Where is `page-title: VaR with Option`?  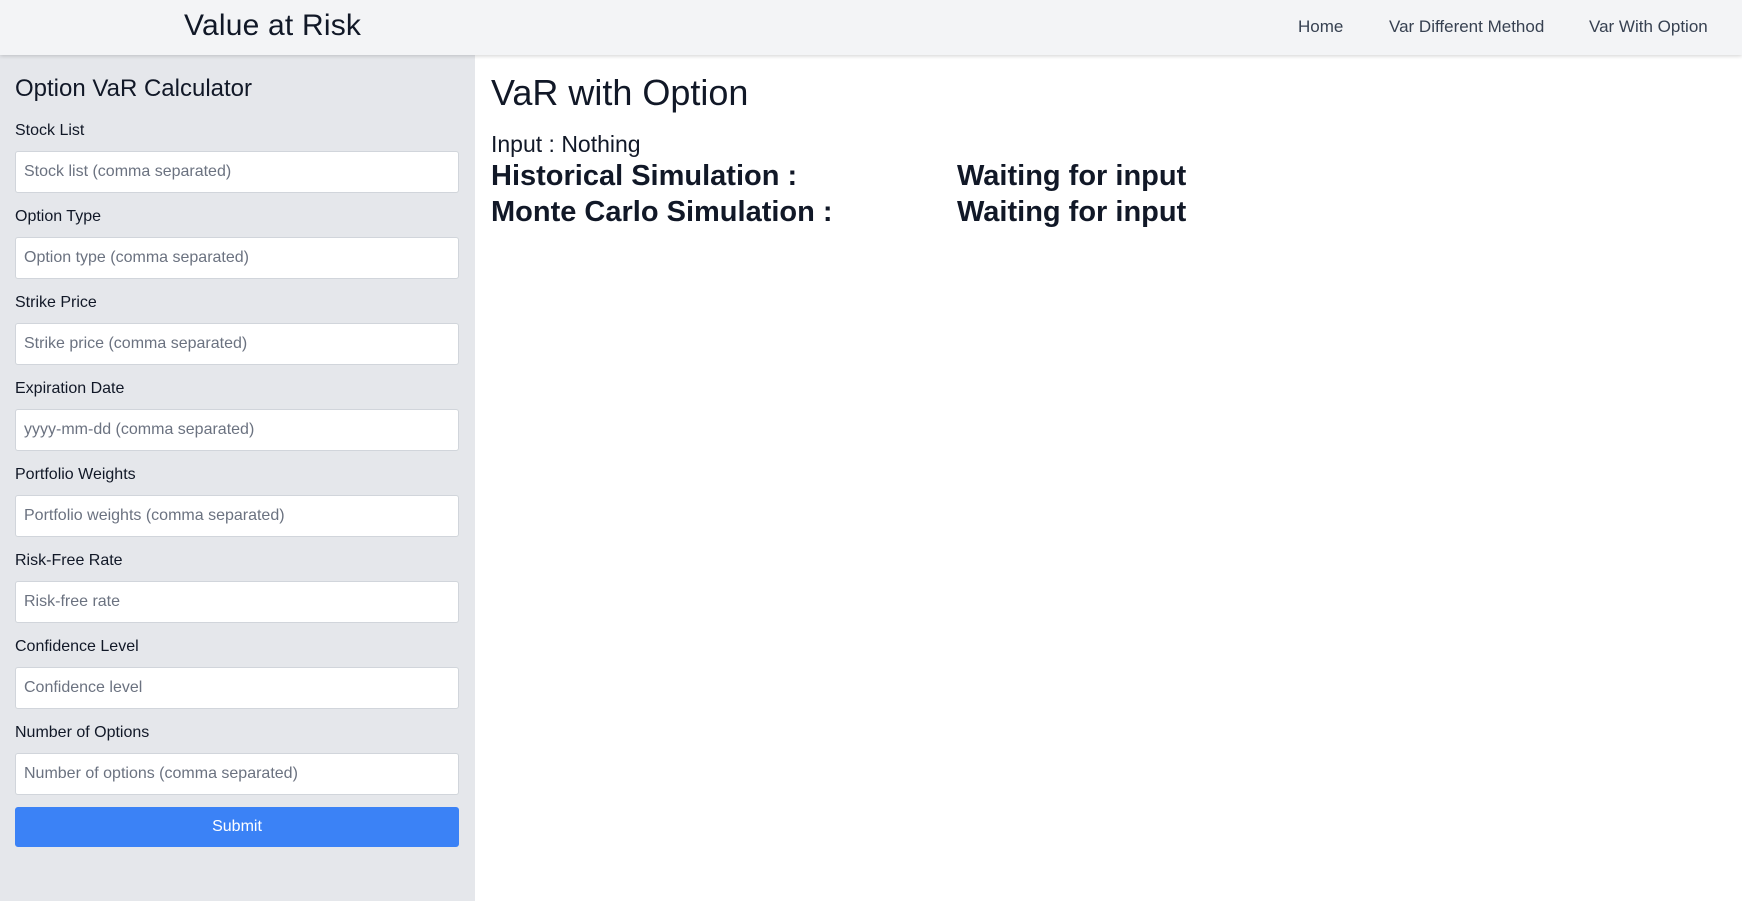 page-title: VaR with Option is located at coordinates (620, 92).